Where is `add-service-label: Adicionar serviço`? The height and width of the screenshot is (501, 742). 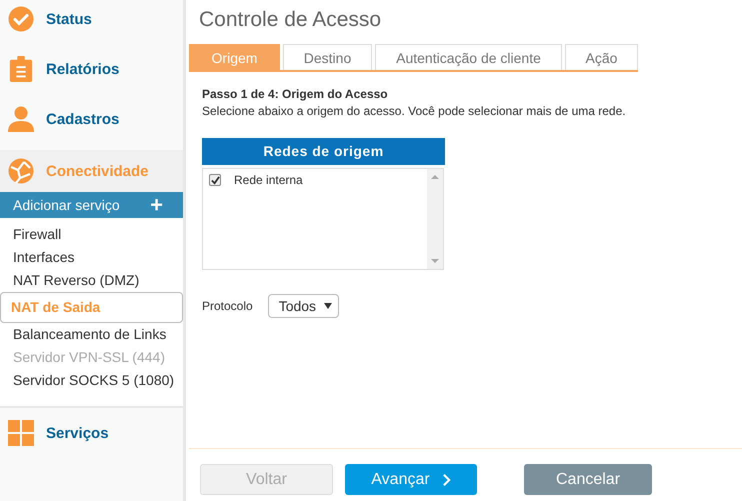 add-service-label: Adicionar serviço is located at coordinates (66, 205).